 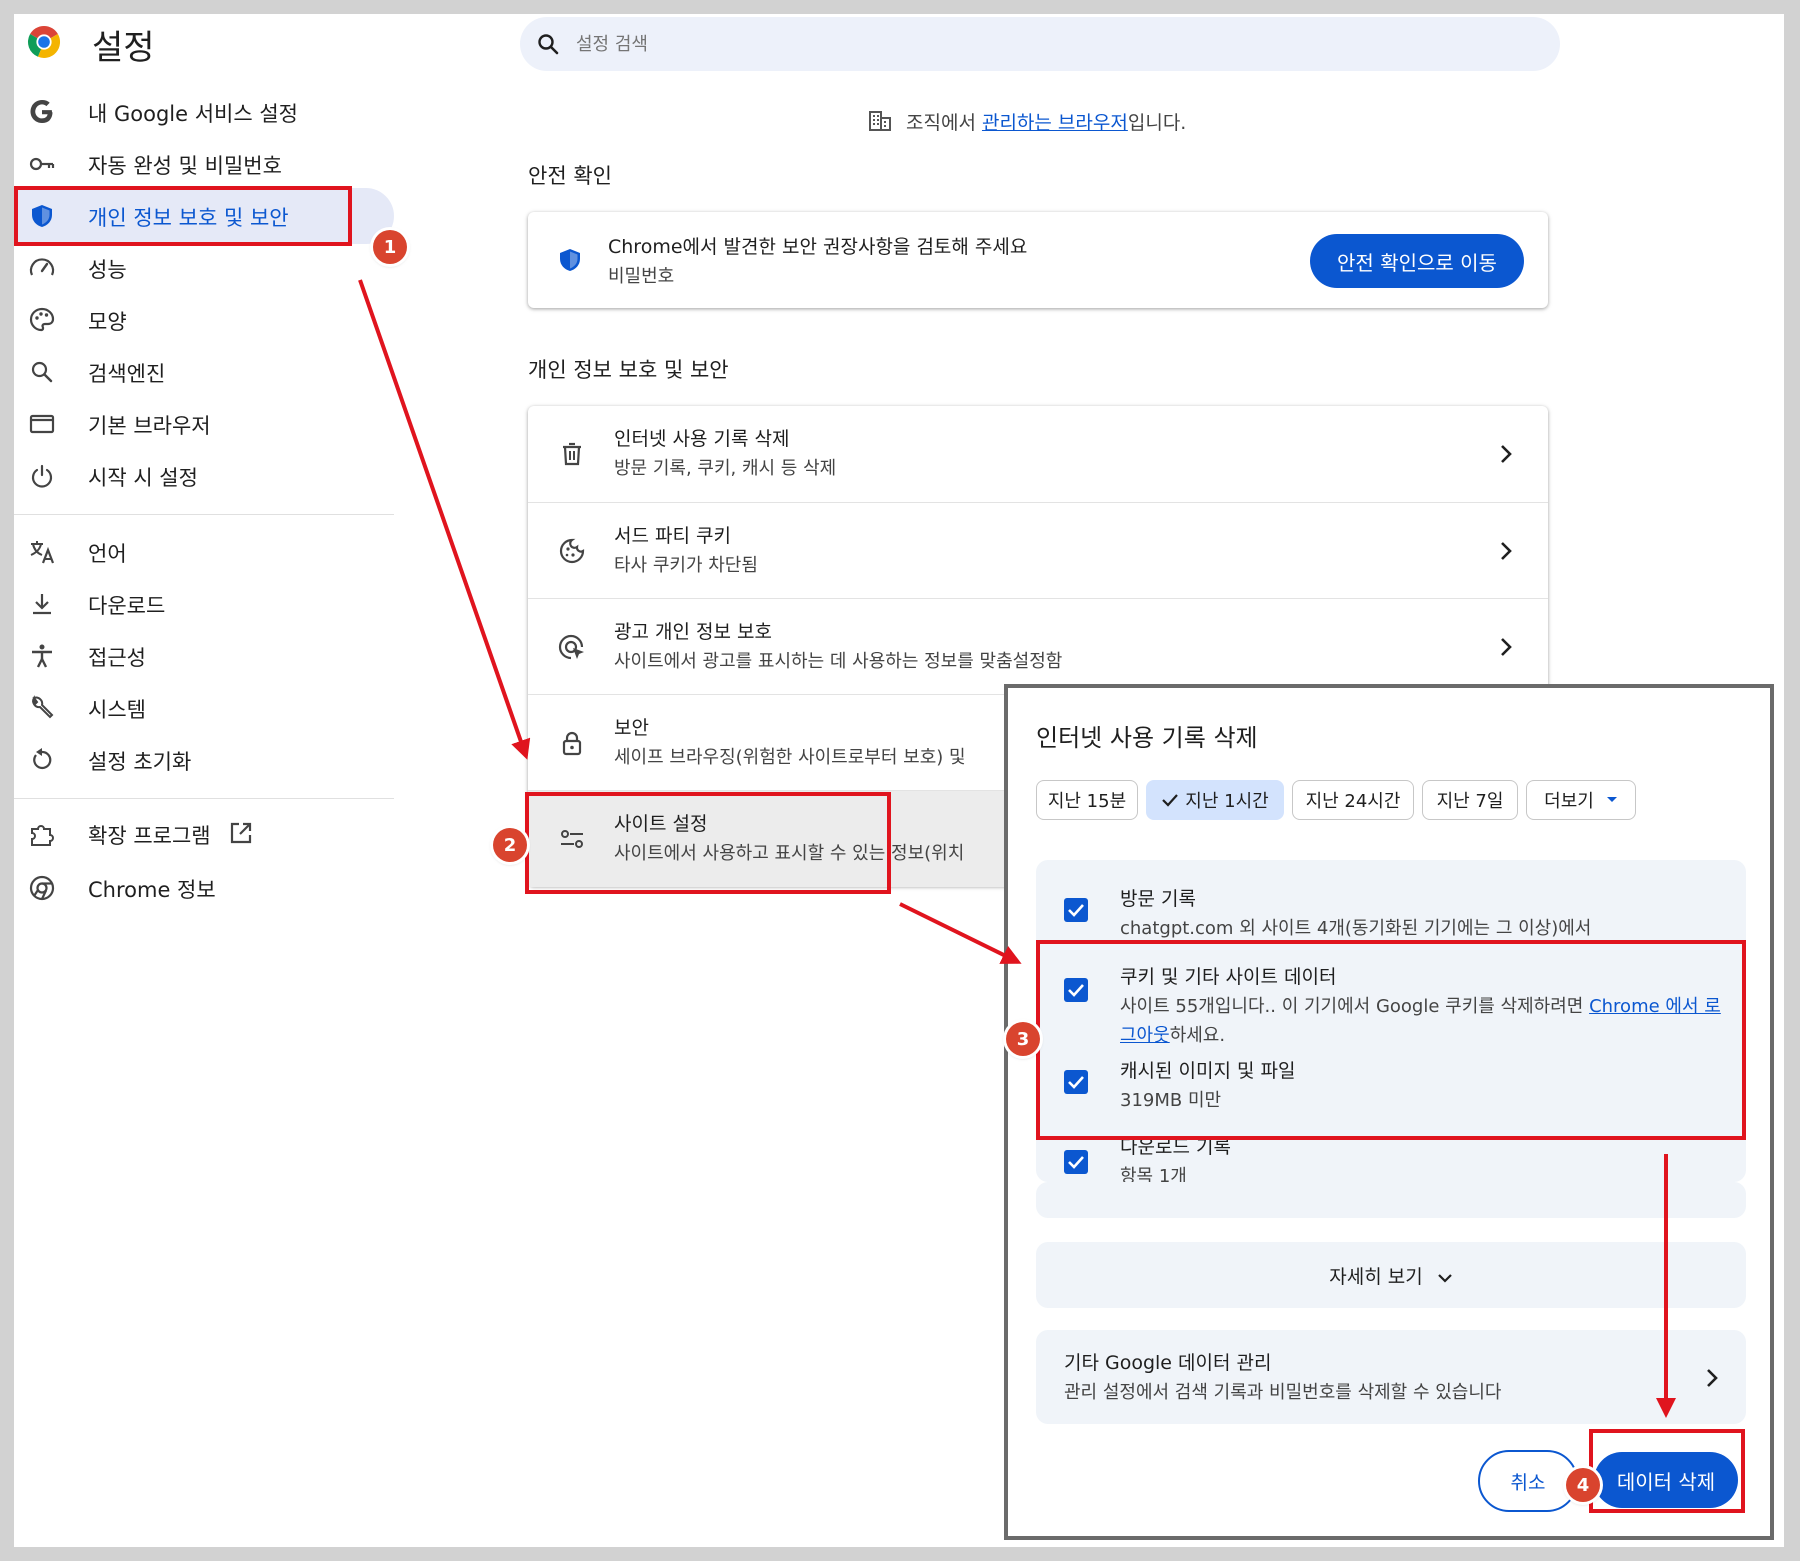 I want to click on step-badge-3: 3, so click(x=1023, y=1039).